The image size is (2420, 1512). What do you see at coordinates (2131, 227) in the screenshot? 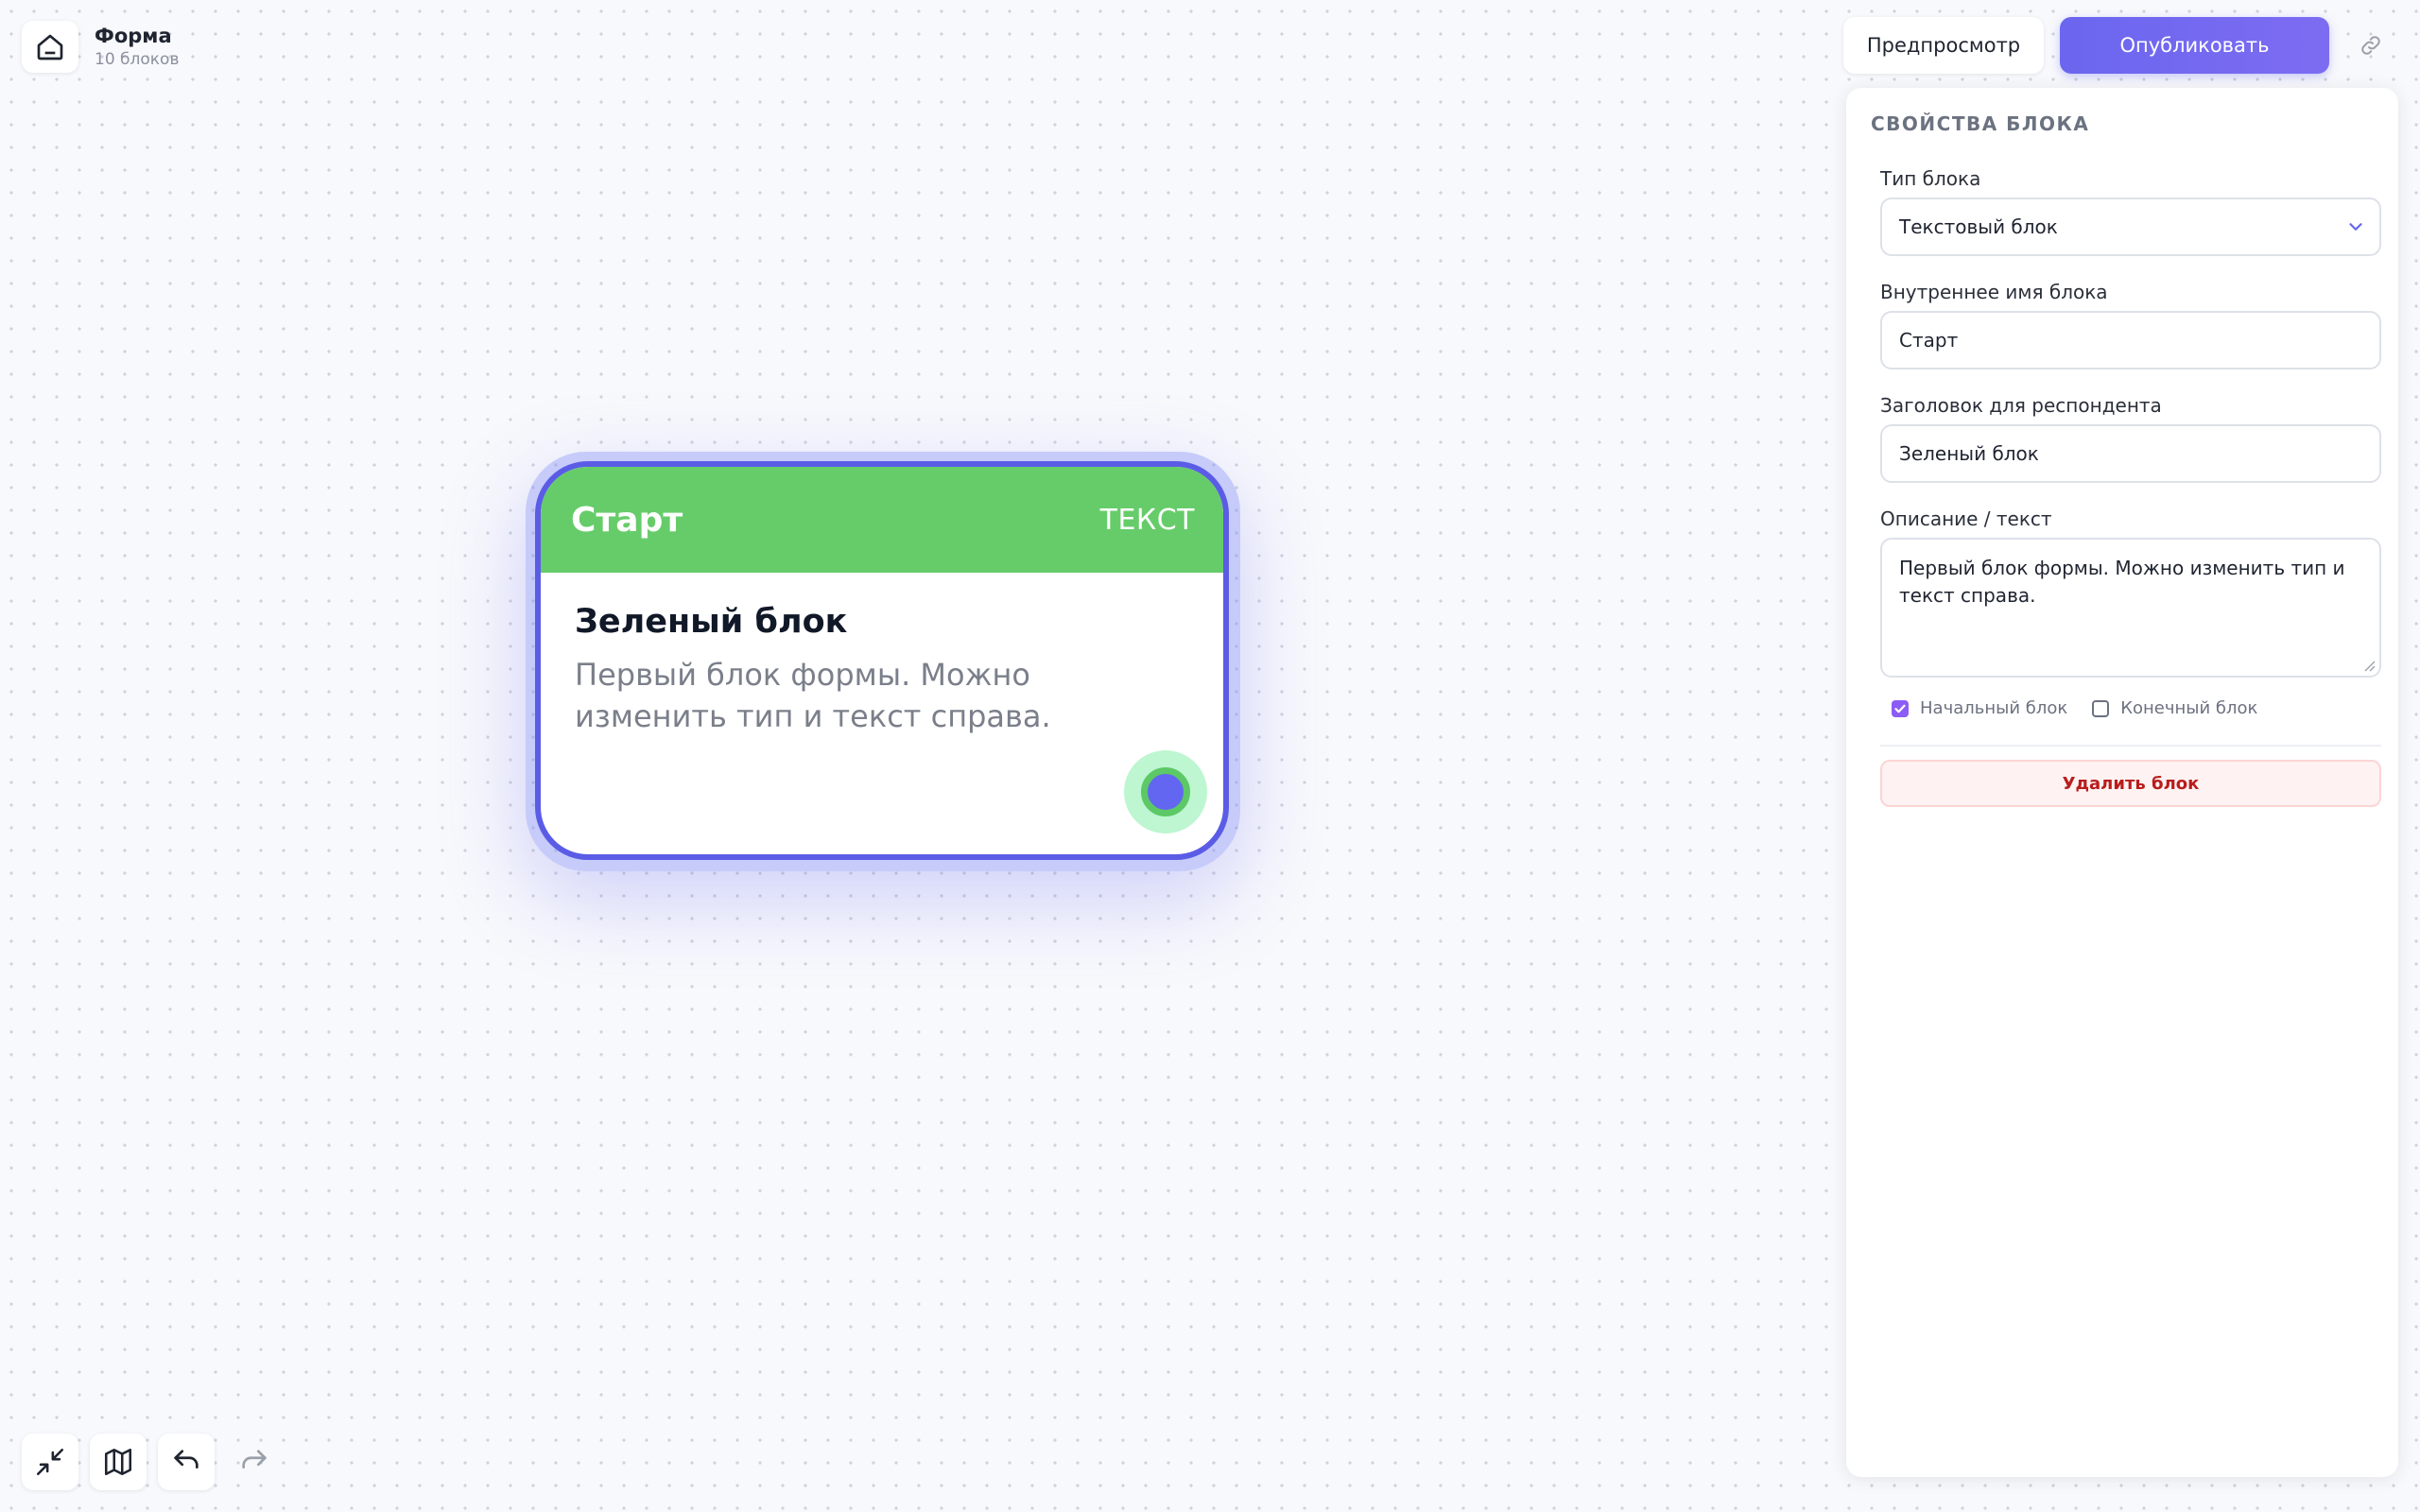
I see `block-type-select: Текстовый блок` at bounding box center [2131, 227].